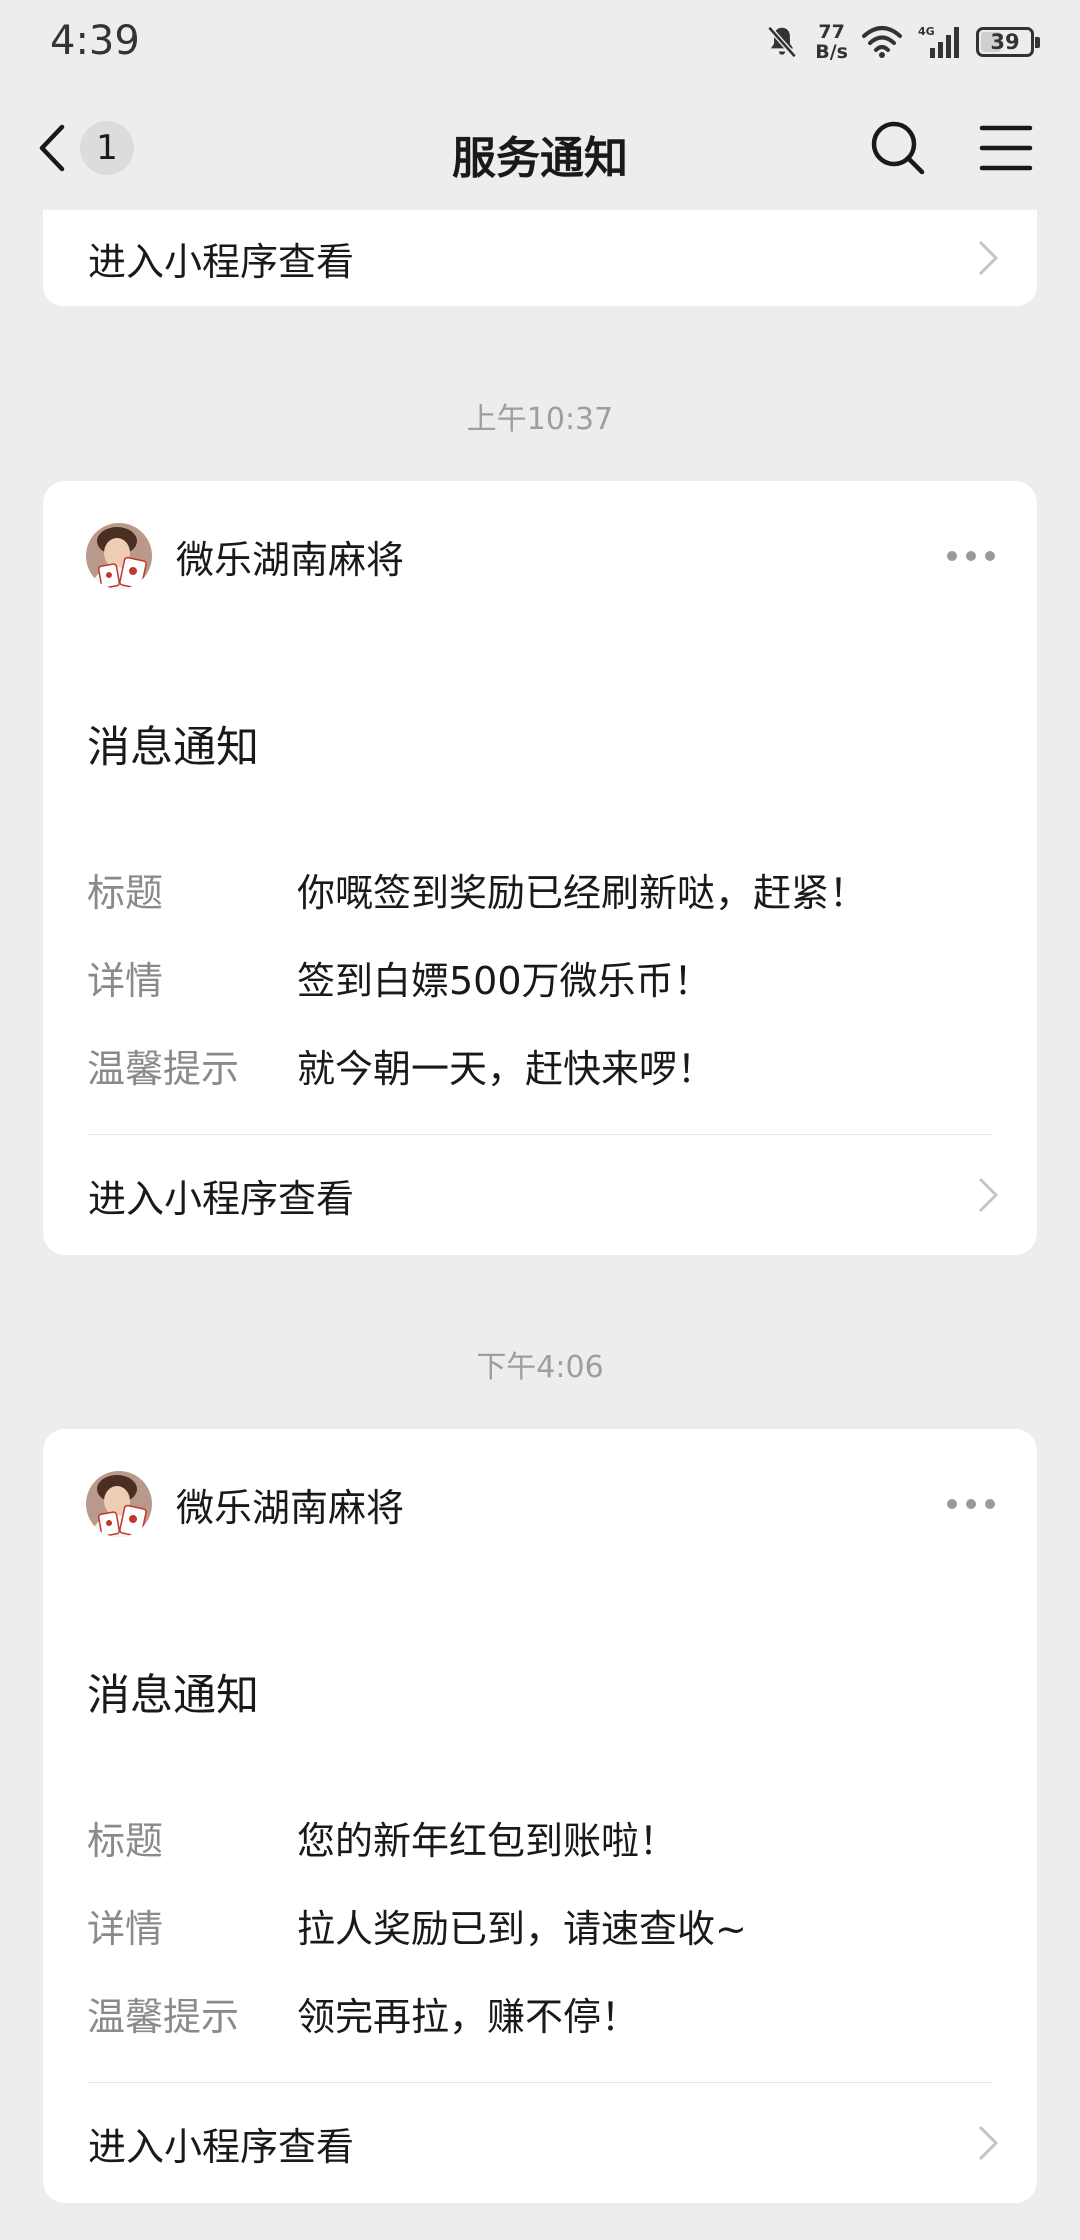 The height and width of the screenshot is (2240, 1080). What do you see at coordinates (882, 42) in the screenshot?
I see `wifi-icon` at bounding box center [882, 42].